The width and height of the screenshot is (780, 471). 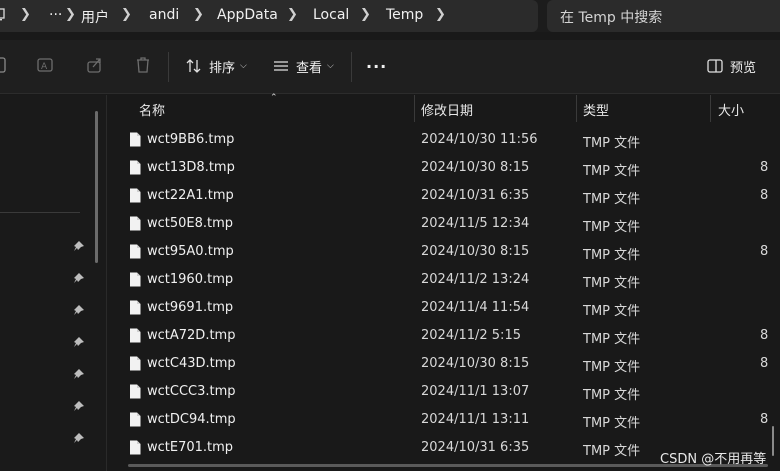 I want to click on new-item-icon, so click(x=5, y=65).